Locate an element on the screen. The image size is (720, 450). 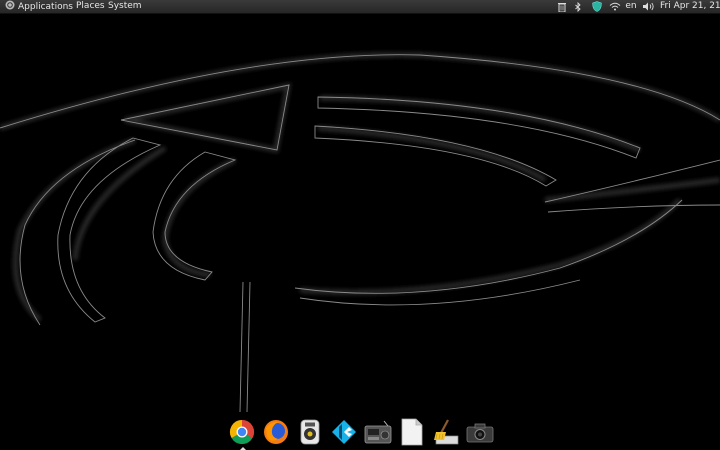
trash-icon is located at coordinates (562, 6).